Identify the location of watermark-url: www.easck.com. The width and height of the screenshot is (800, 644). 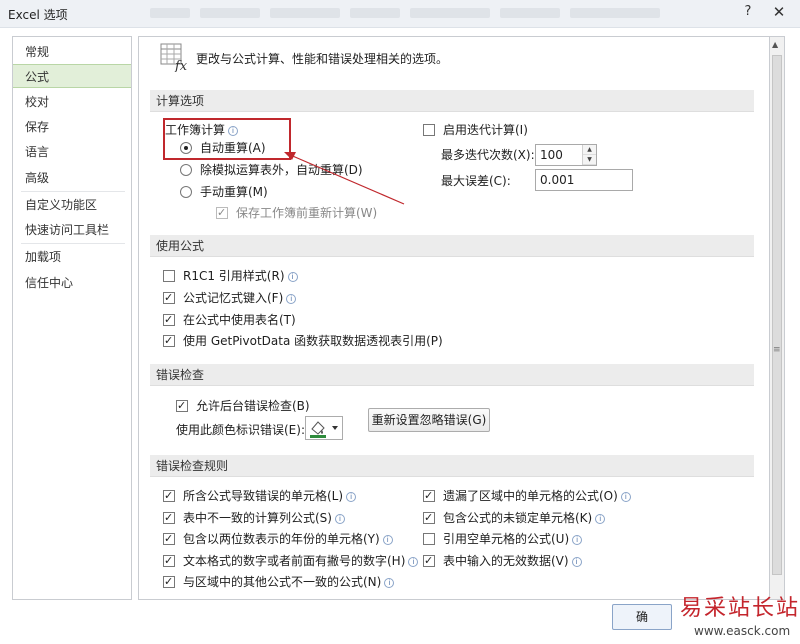
(742, 631).